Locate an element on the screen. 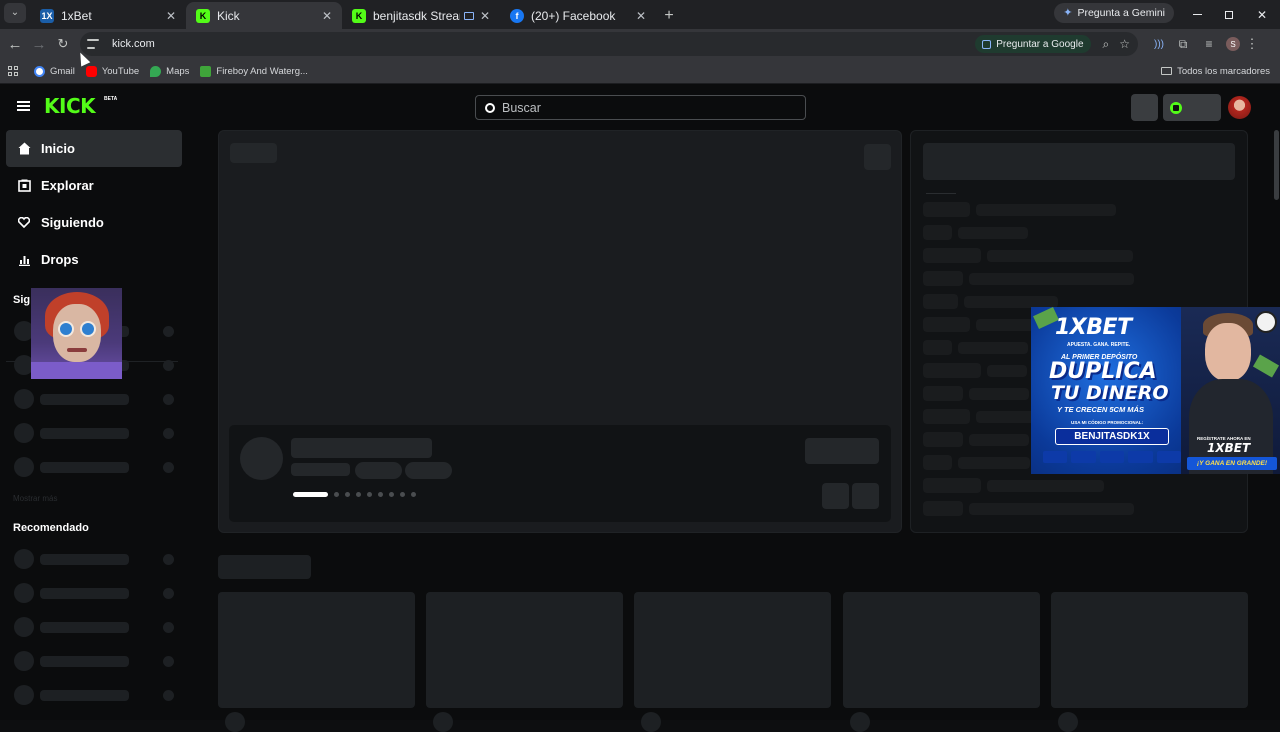 This screenshot has width=1280, height=732. kick-header: KICK BETA Buscar is located at coordinates (640, 107).